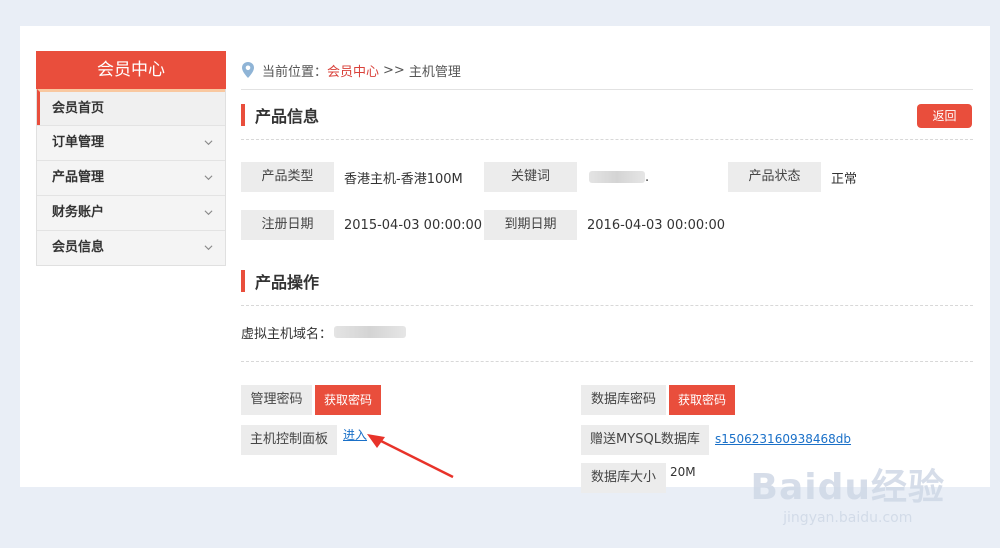 The height and width of the screenshot is (548, 1000). I want to click on admin-password-label: 管理密码, so click(276, 400).